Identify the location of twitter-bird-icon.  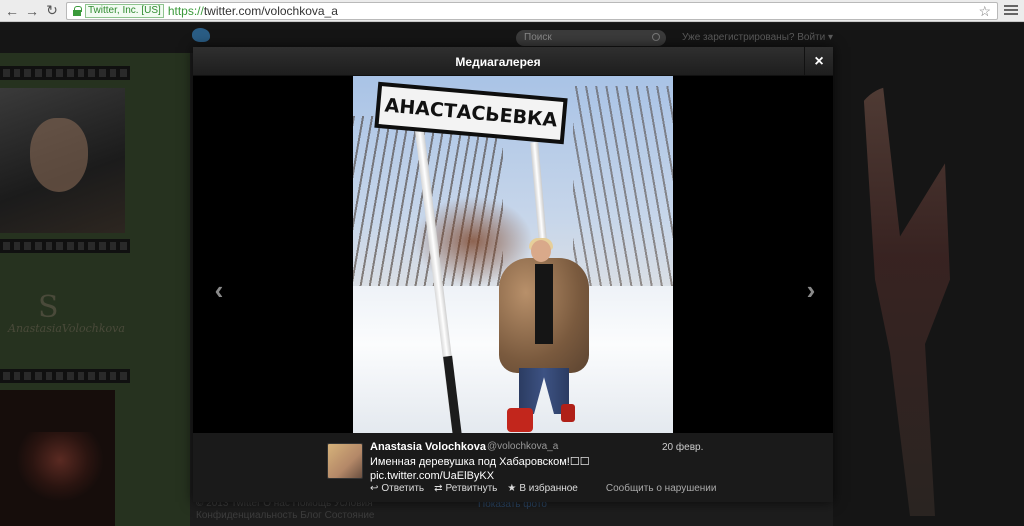
(201, 35).